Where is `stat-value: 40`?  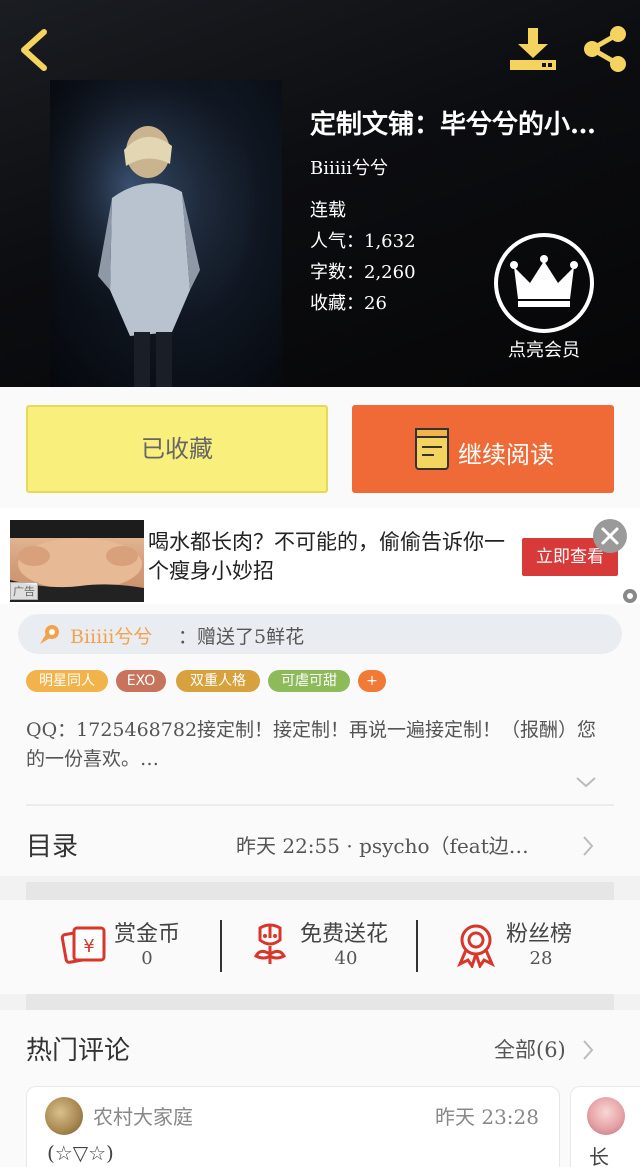 stat-value: 40 is located at coordinates (346, 958).